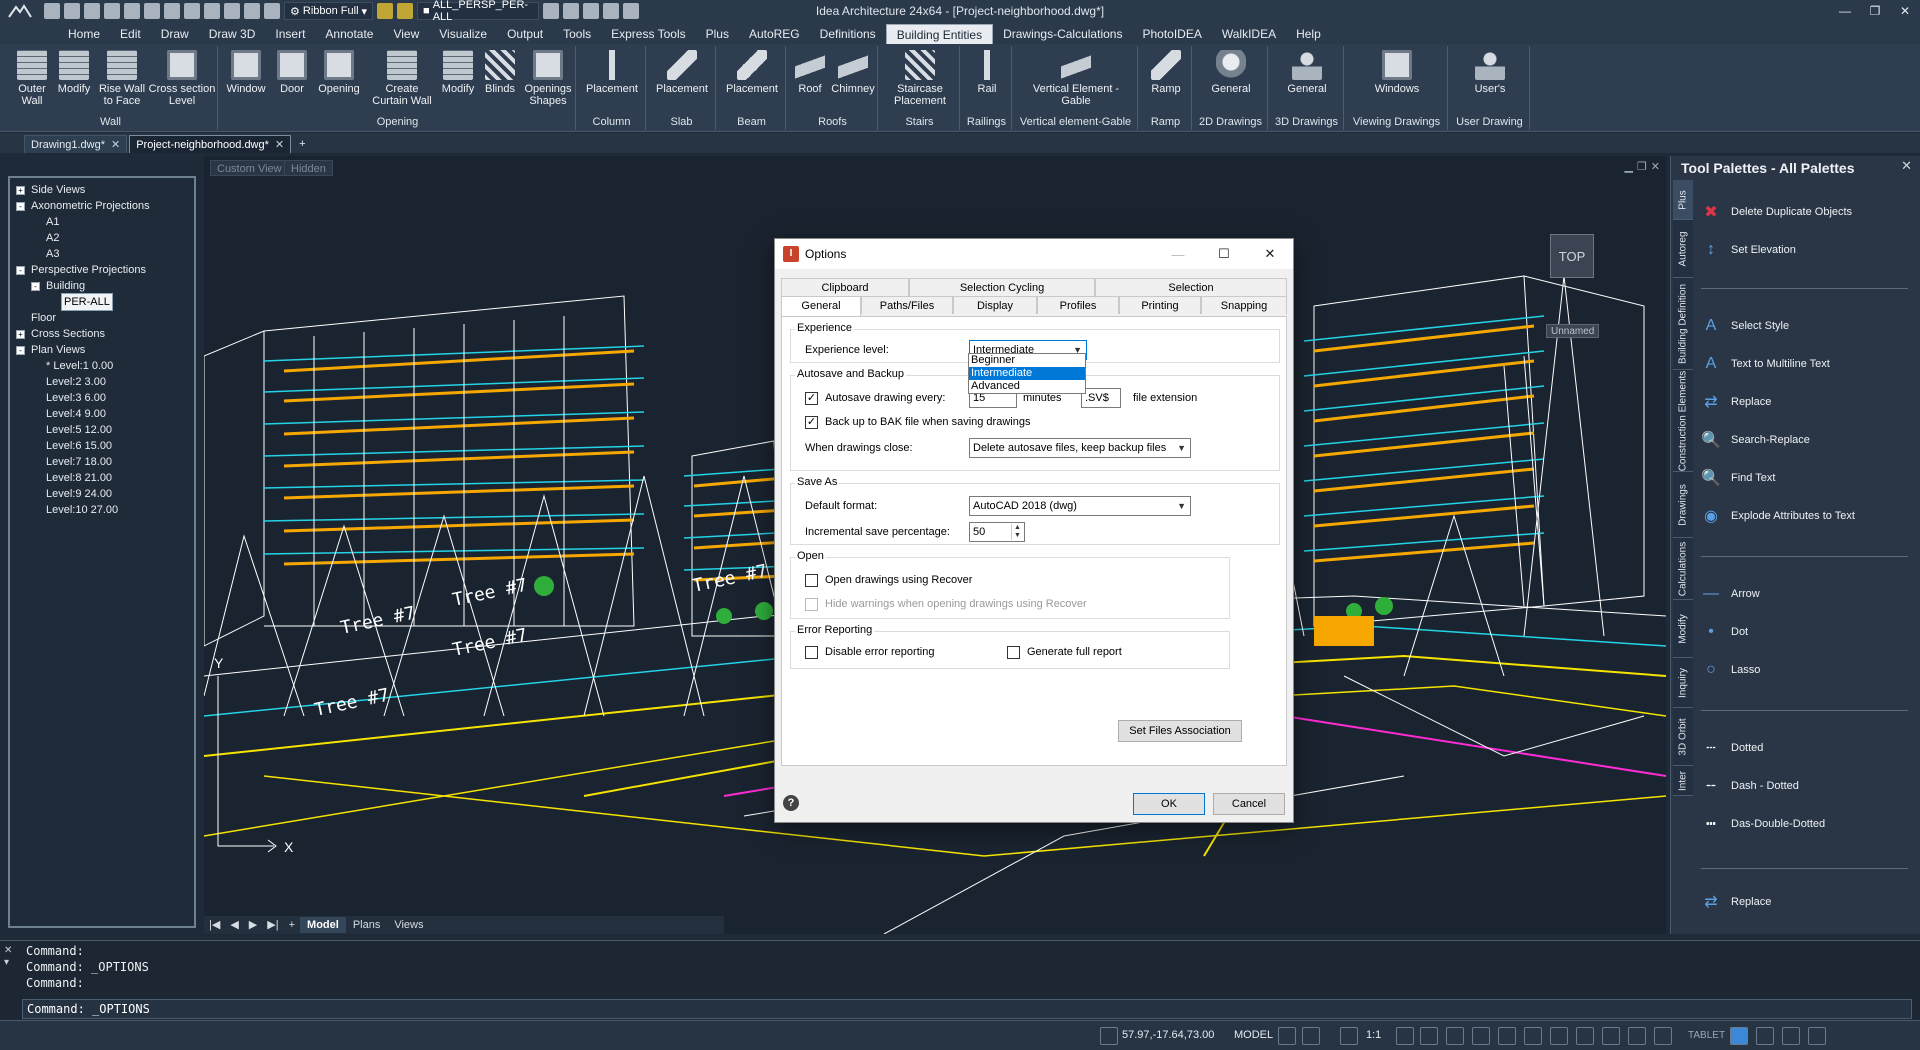 The width and height of the screenshot is (1920, 1050). I want to click on palette-item: A Select Style, so click(1743, 326).